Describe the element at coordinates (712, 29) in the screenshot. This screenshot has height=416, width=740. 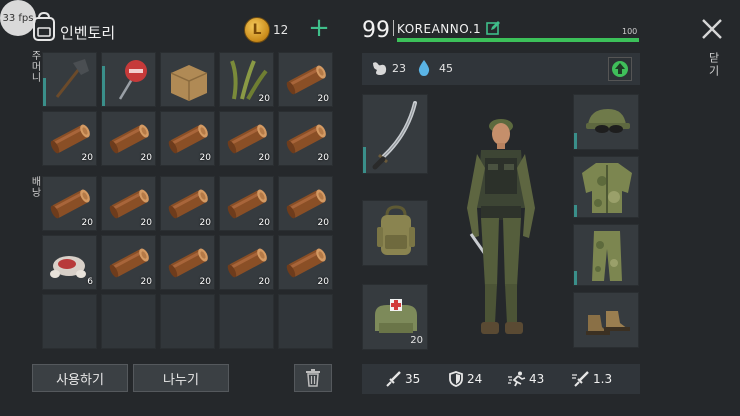
I see `close-icon` at that location.